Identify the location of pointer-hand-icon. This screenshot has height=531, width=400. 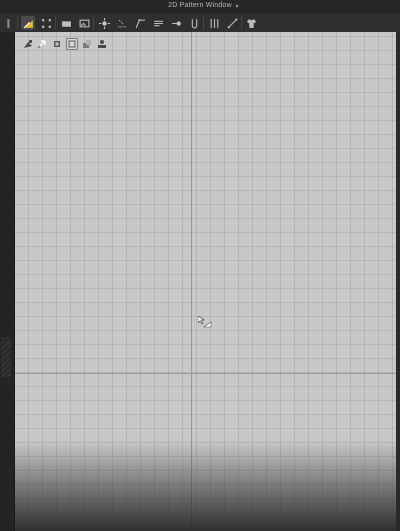
(28, 44).